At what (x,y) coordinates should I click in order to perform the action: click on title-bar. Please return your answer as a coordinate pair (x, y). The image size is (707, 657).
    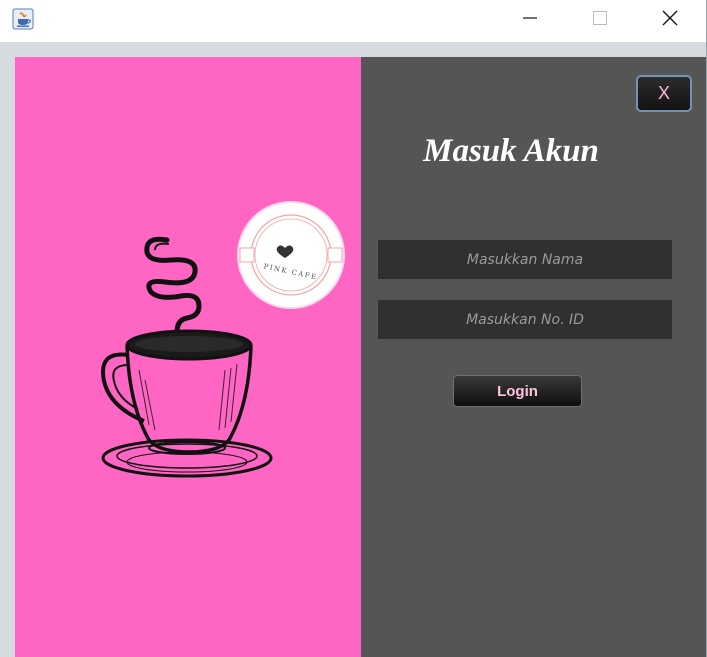
    Looking at the image, I should click on (353, 21).